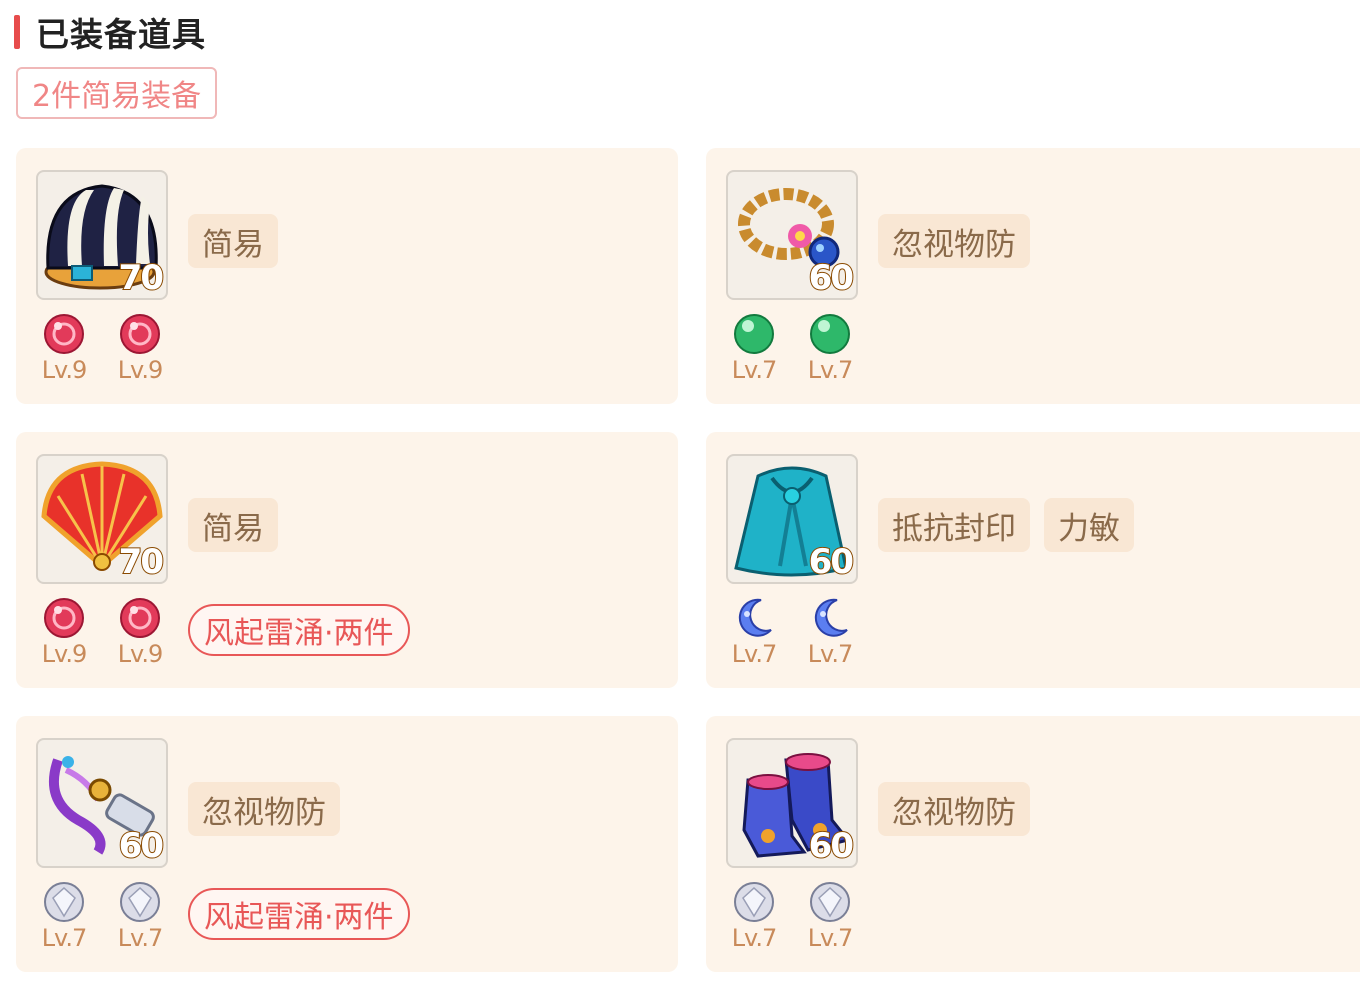 The height and width of the screenshot is (984, 1360). I want to click on equipment-card-boots: 60 忽视物防 Lv.7 Lv.7, so click(1033, 844).